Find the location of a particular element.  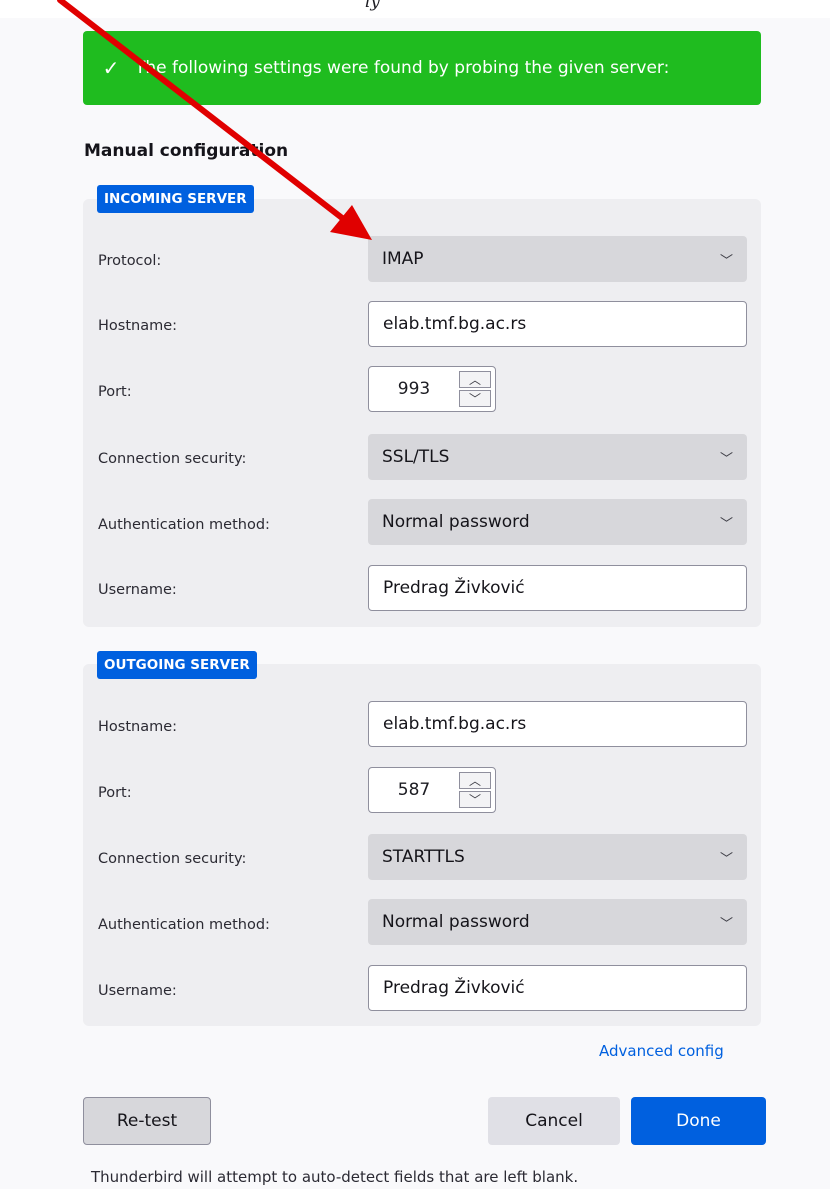

incoming-auth-value: Normal password is located at coordinates (456, 522).